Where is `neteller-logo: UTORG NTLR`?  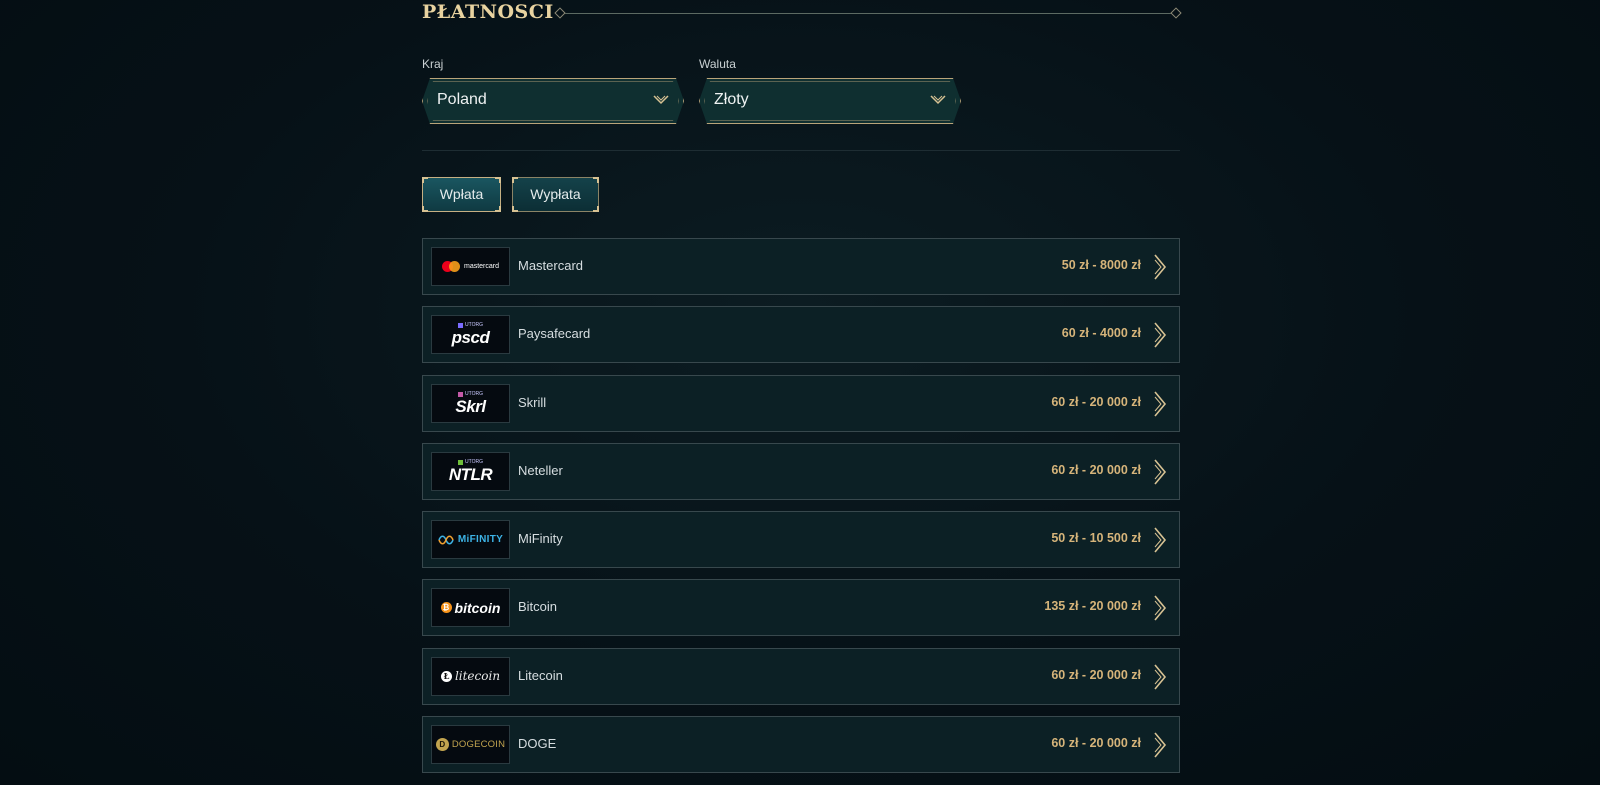
neteller-logo: UTORG NTLR is located at coordinates (470, 471).